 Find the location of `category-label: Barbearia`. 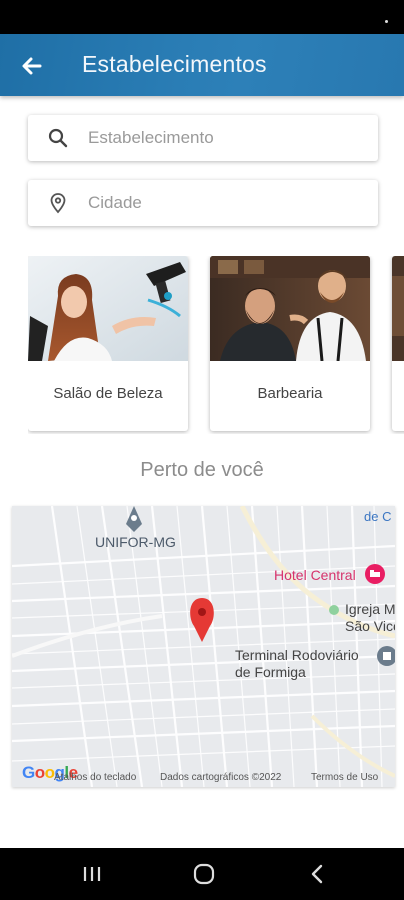

category-label: Barbearia is located at coordinates (290, 393).